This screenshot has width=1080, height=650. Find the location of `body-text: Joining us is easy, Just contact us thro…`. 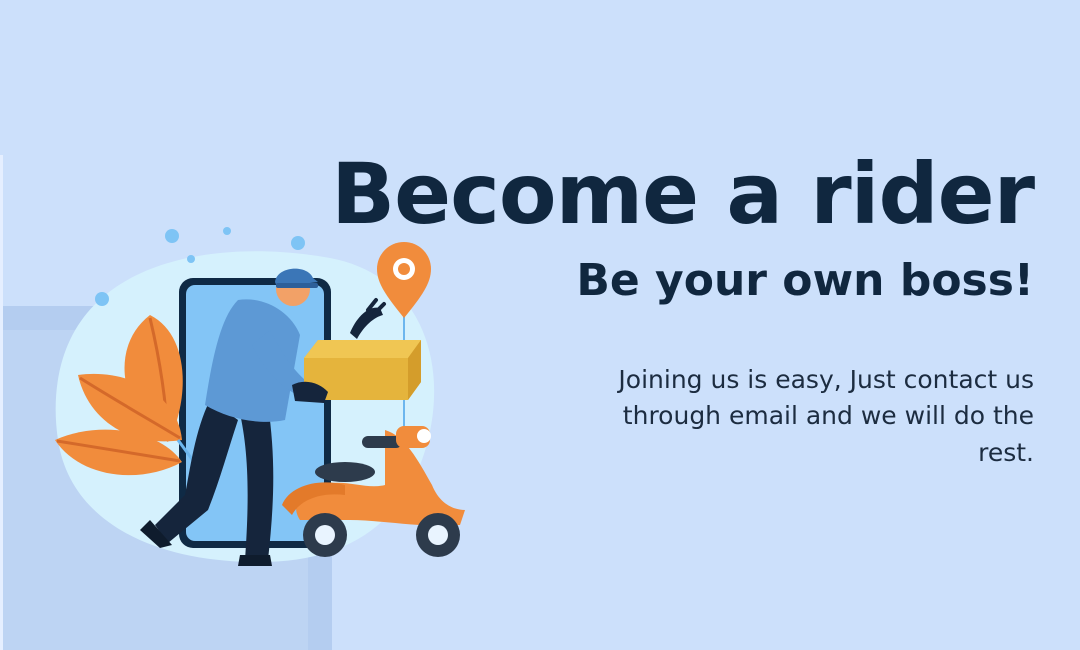

body-text: Joining us is easy, Just contact us thro… is located at coordinates (826, 416).